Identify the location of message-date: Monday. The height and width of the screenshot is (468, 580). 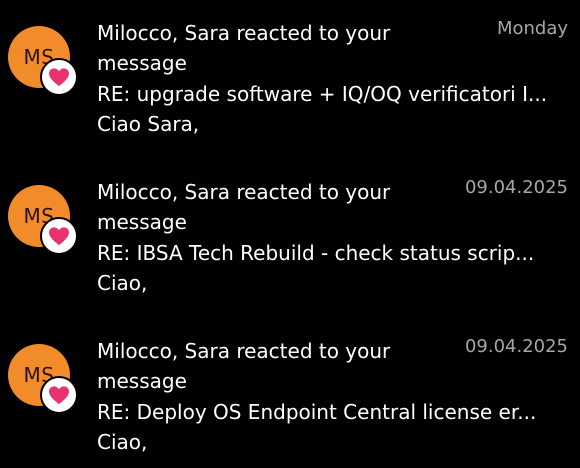
(532, 28).